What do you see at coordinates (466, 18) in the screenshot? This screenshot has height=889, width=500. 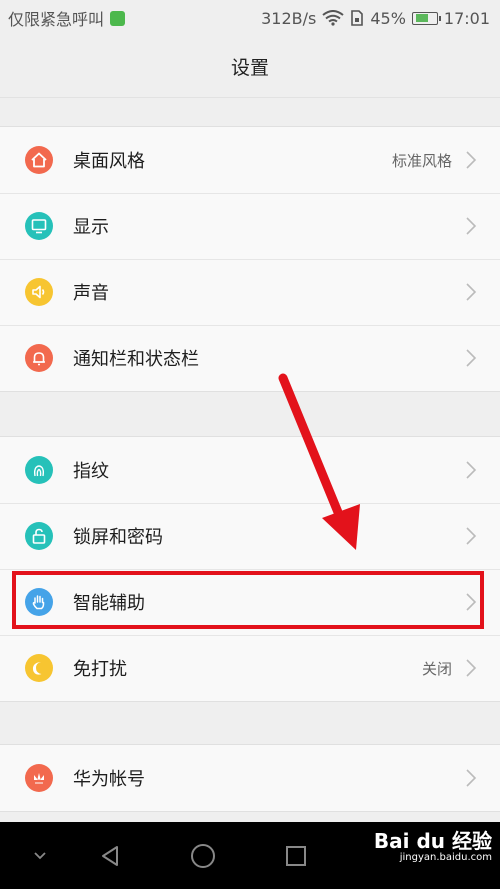 I see `clock: 17:01` at bounding box center [466, 18].